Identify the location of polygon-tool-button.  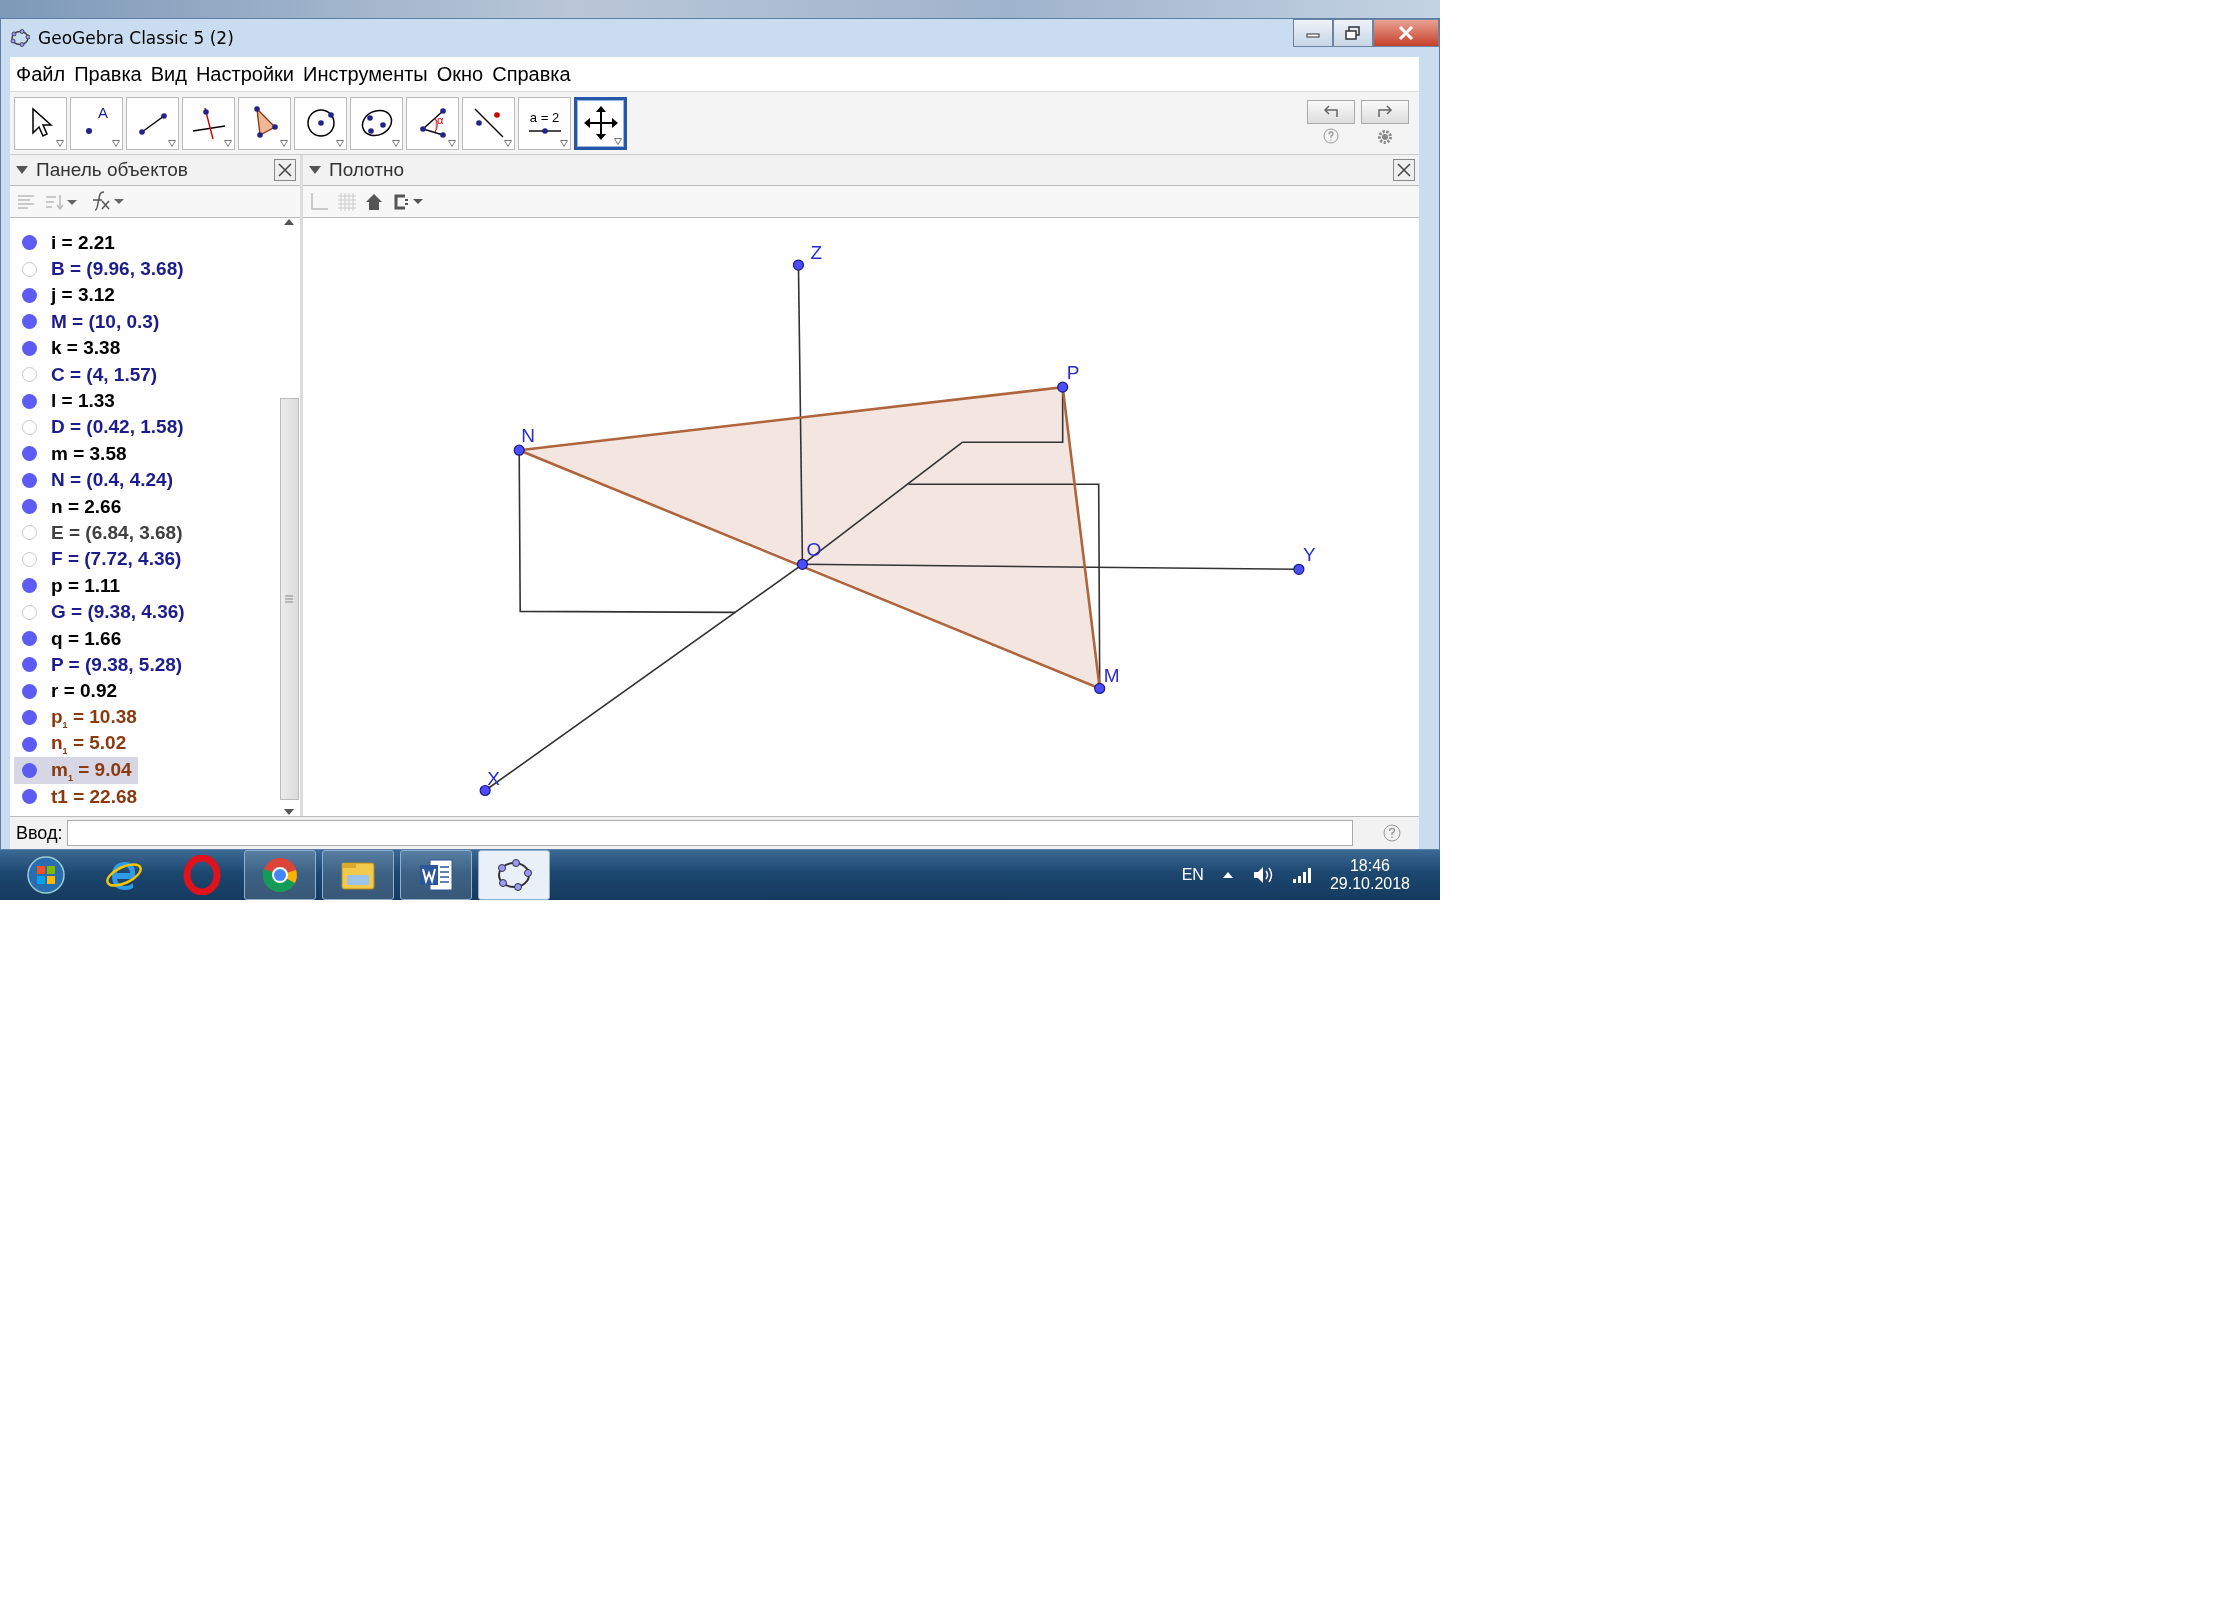
(264, 123).